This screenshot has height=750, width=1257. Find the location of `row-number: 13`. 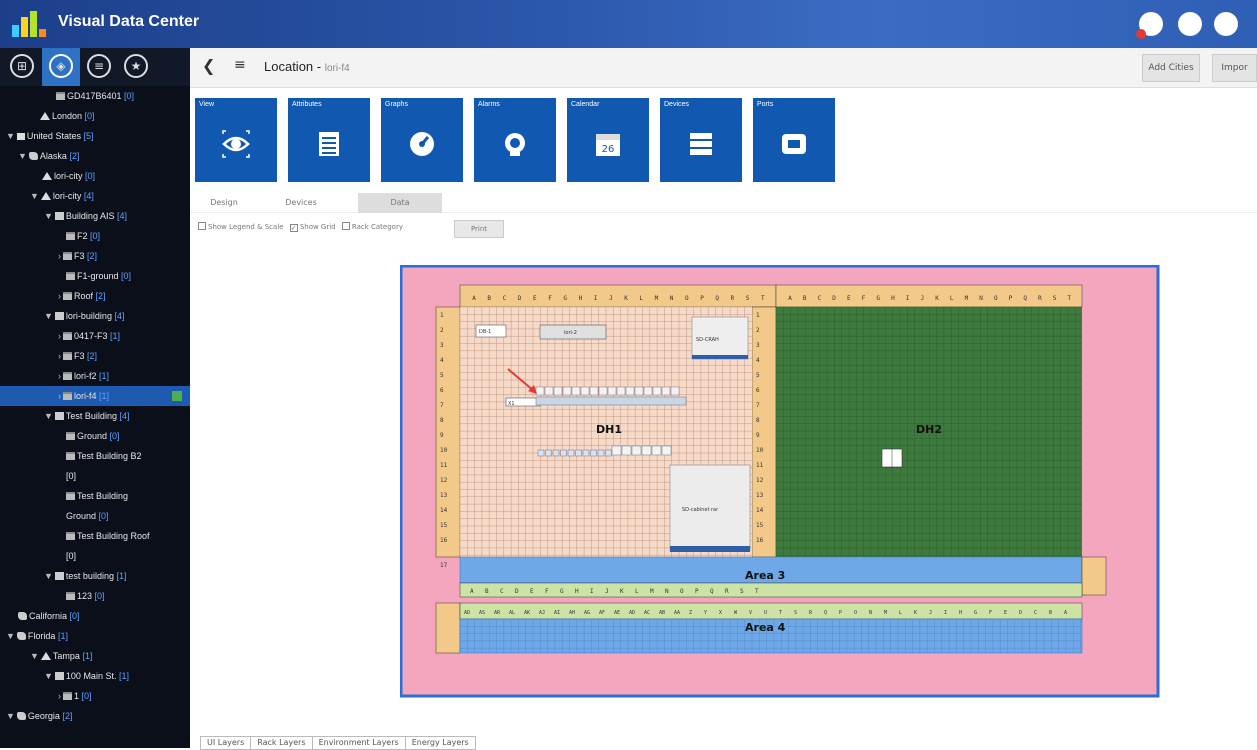

row-number: 13 is located at coordinates (444, 495).